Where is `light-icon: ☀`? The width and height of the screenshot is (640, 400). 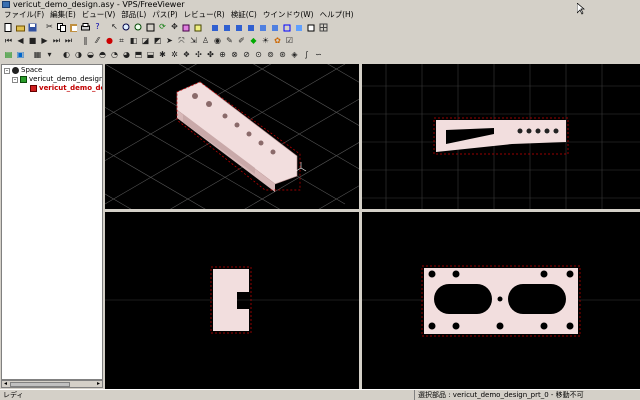 light-icon: ☀ is located at coordinates (265, 41).